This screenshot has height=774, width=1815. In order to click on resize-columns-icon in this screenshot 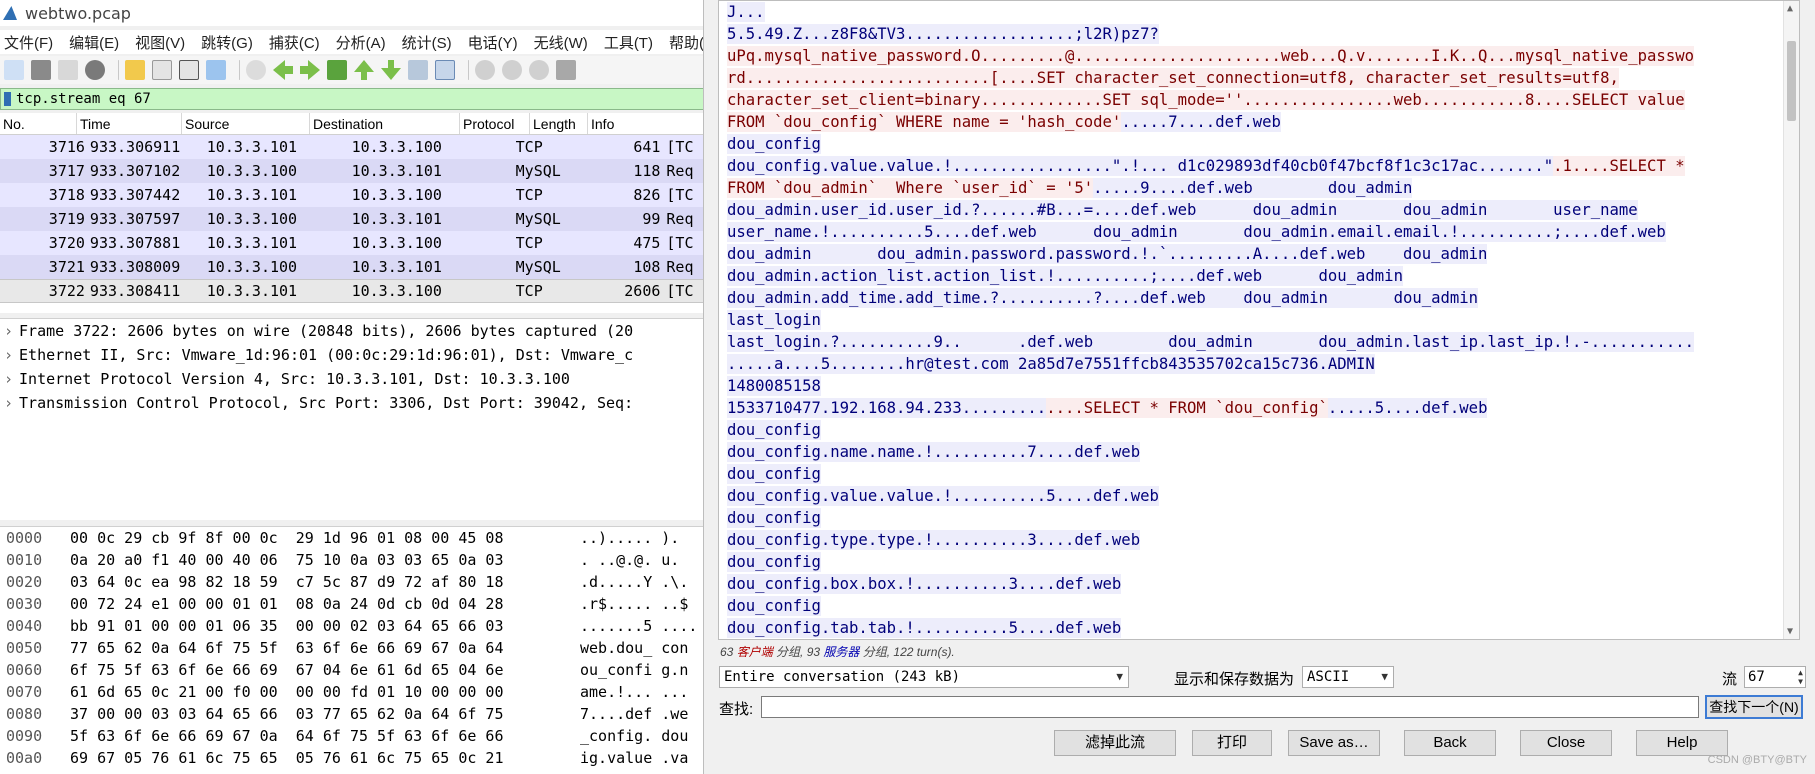, I will do `click(566, 70)`.